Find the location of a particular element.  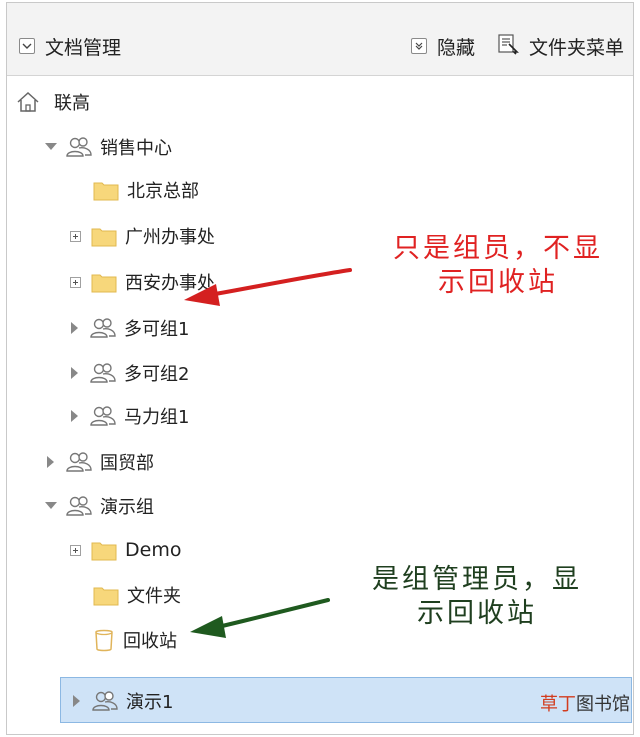

hide-label: 隐藏 is located at coordinates (456, 47).